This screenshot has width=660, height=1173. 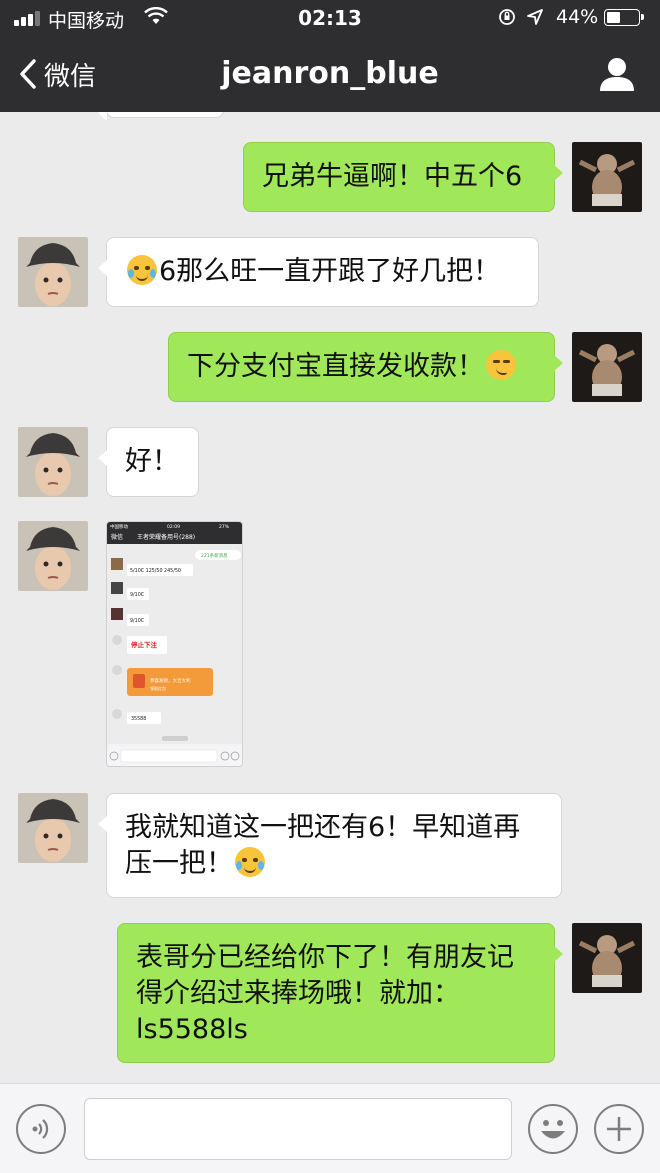 I want to click on message-text: 6那么旺一直开跟了好几把！, so click(x=330, y=271).